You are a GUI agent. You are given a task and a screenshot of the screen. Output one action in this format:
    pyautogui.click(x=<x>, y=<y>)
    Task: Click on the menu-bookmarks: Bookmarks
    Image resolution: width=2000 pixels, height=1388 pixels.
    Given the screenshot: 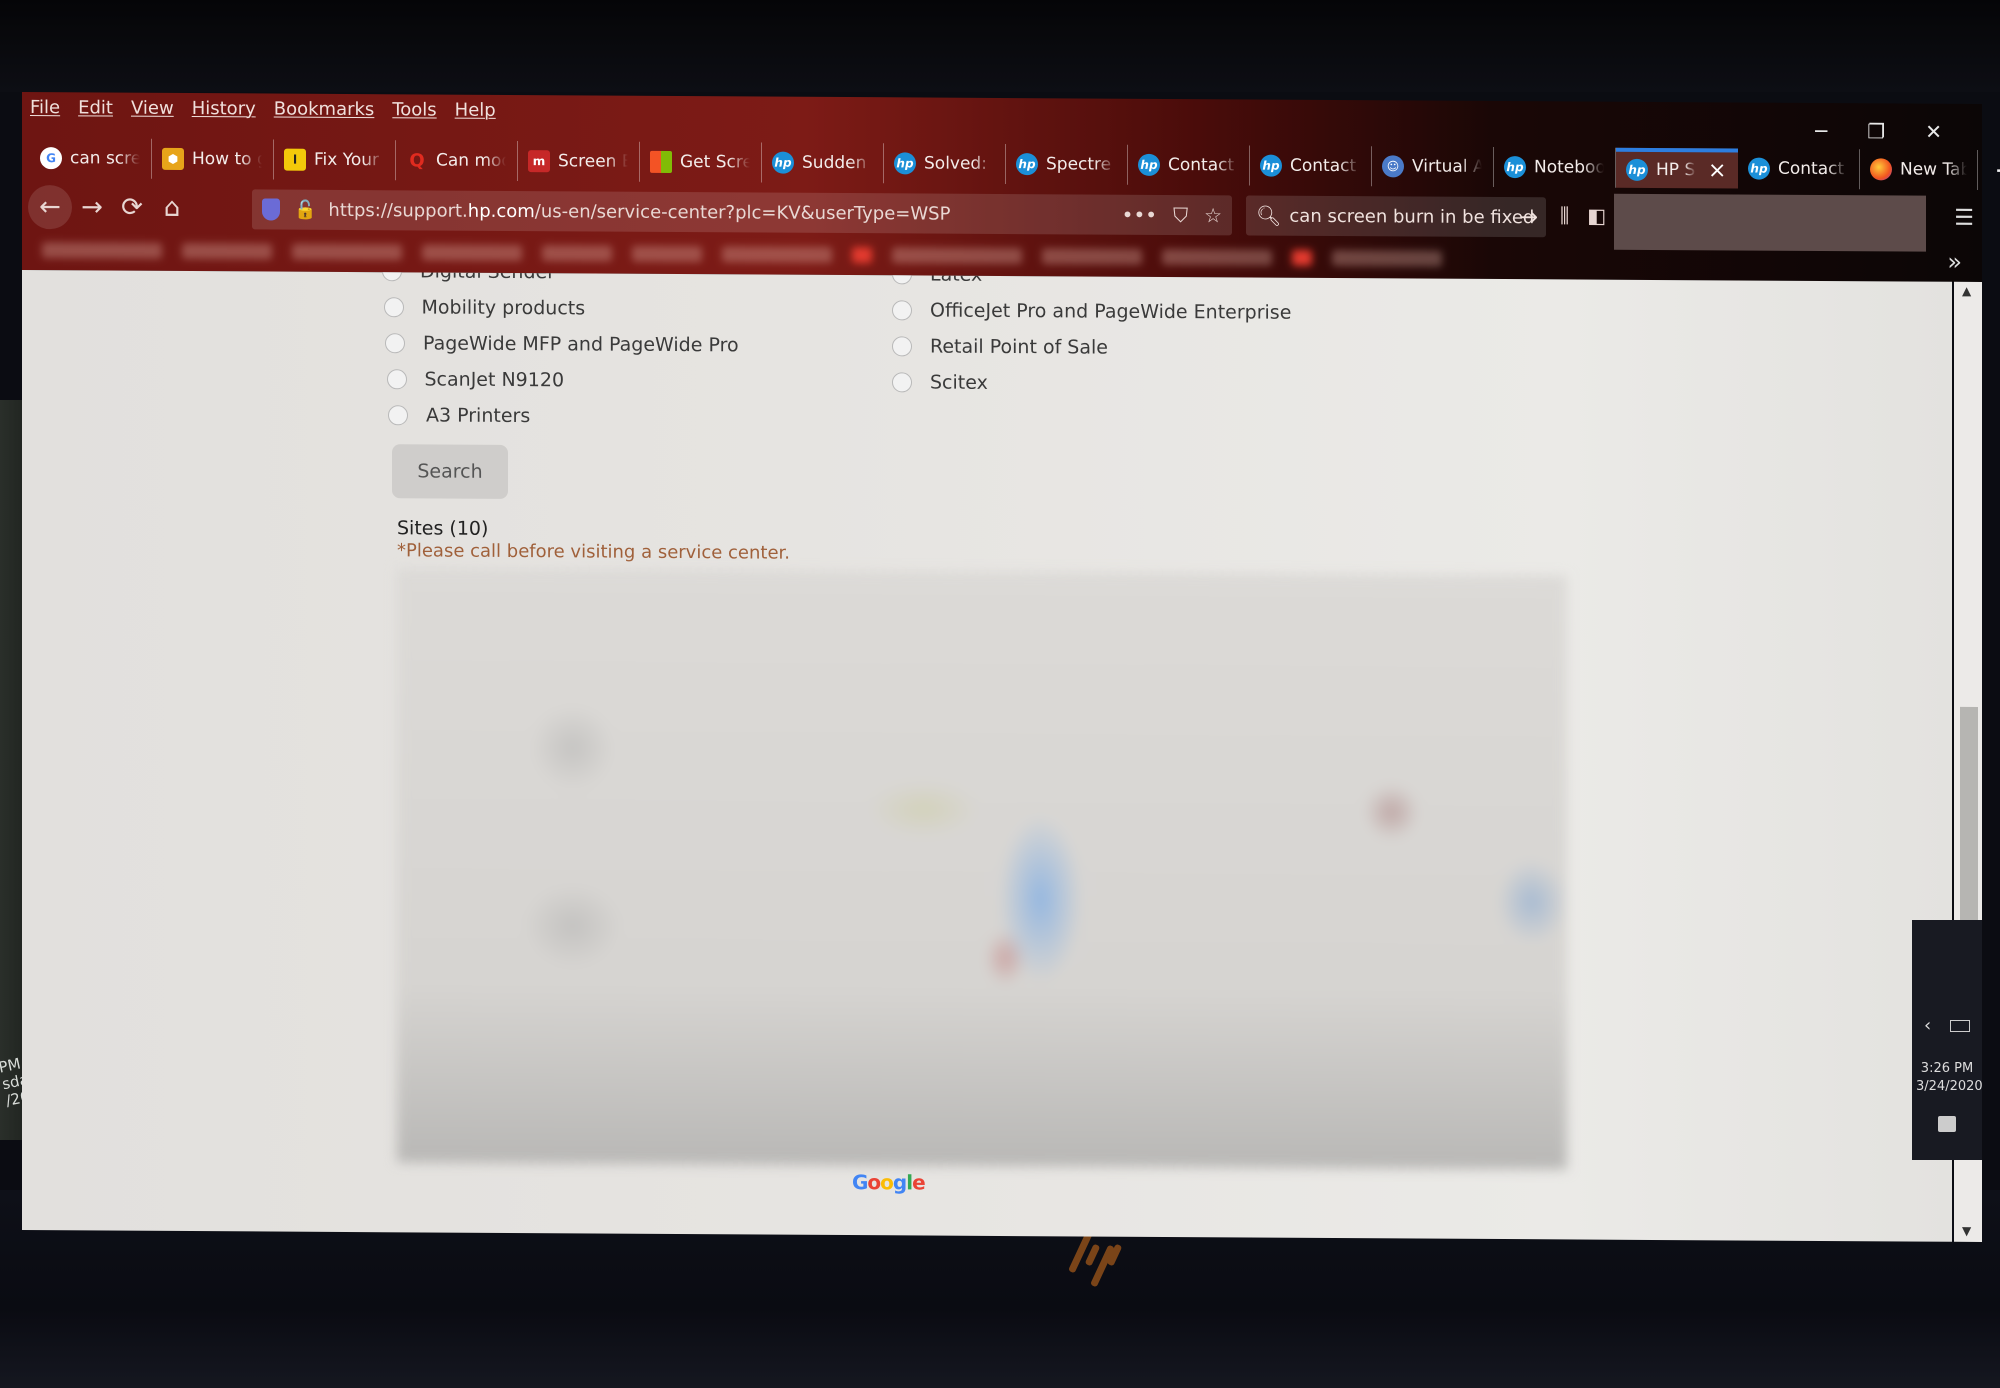 What is the action you would take?
    pyautogui.click(x=324, y=109)
    